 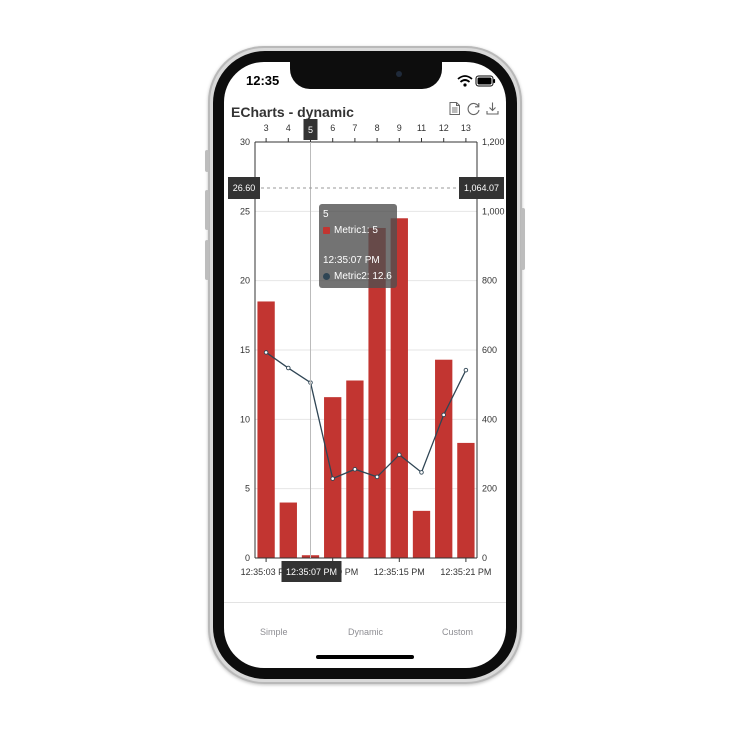 I want to click on metric2-marker, so click(x=326, y=276).